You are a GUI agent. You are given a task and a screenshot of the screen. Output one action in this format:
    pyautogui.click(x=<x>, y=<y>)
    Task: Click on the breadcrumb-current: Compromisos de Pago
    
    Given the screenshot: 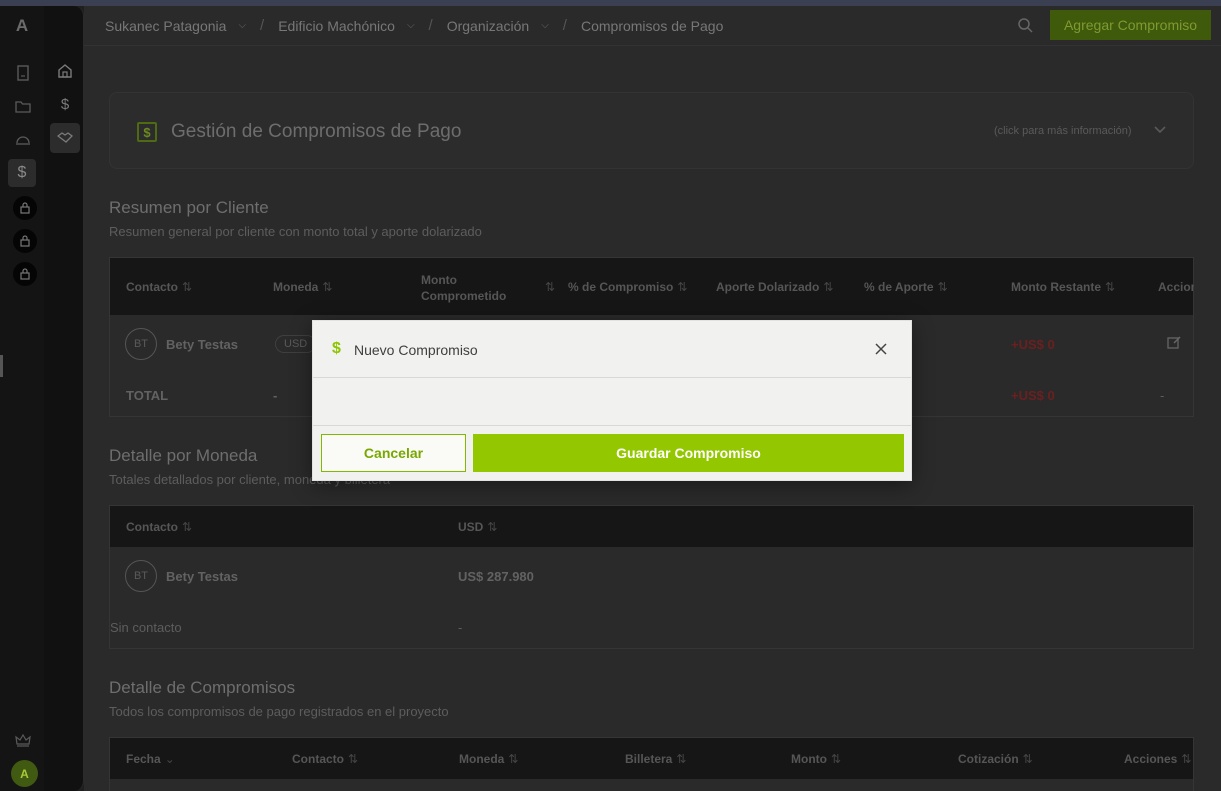 What is the action you would take?
    pyautogui.click(x=652, y=25)
    